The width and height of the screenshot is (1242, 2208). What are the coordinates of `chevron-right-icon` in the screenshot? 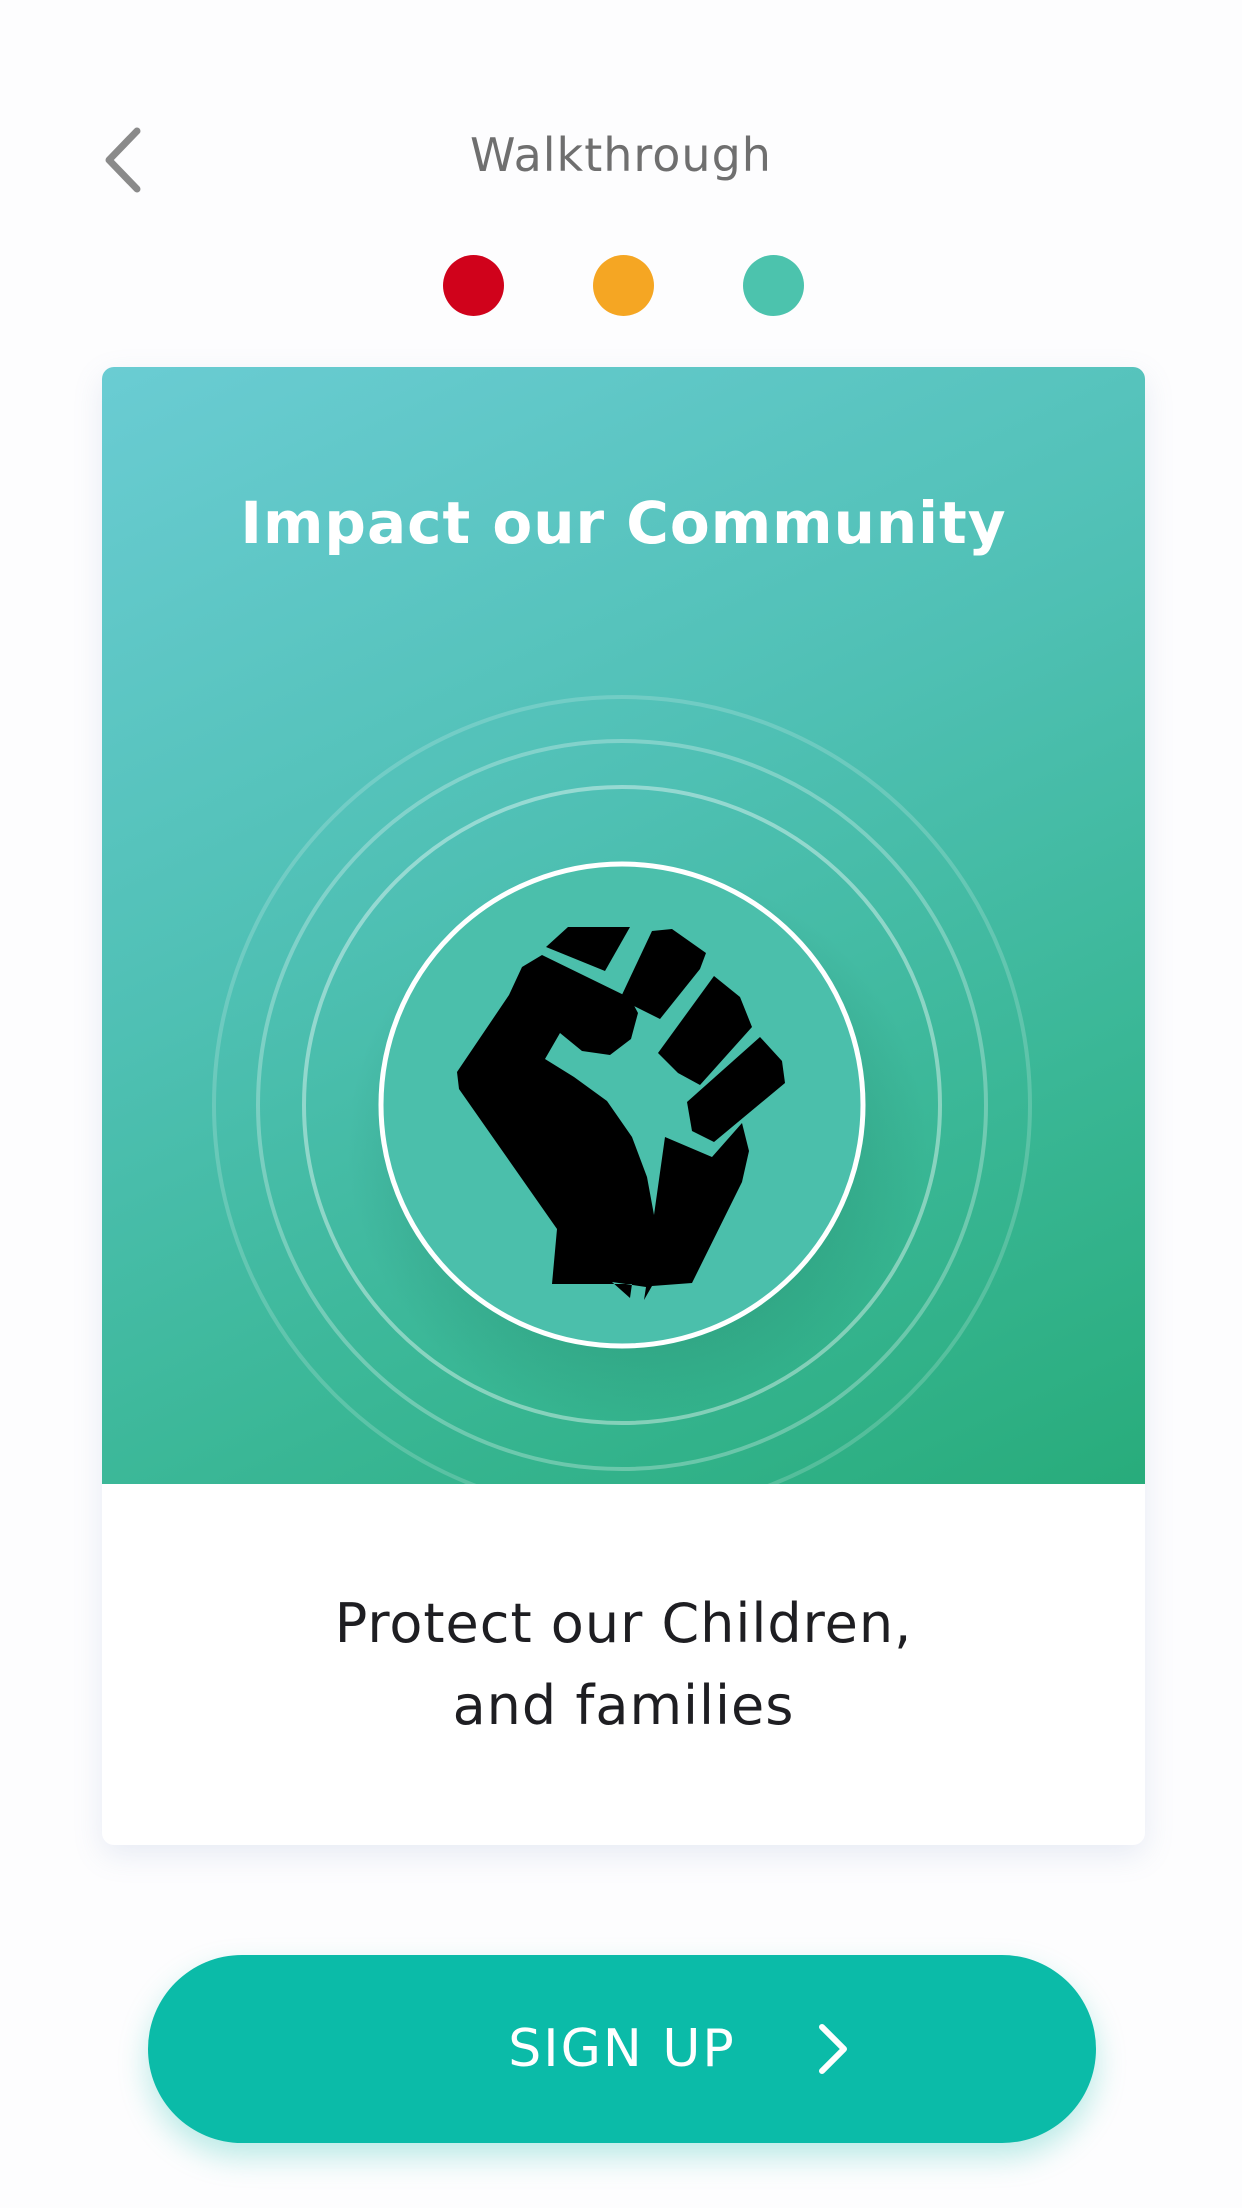 It's located at (833, 2049).